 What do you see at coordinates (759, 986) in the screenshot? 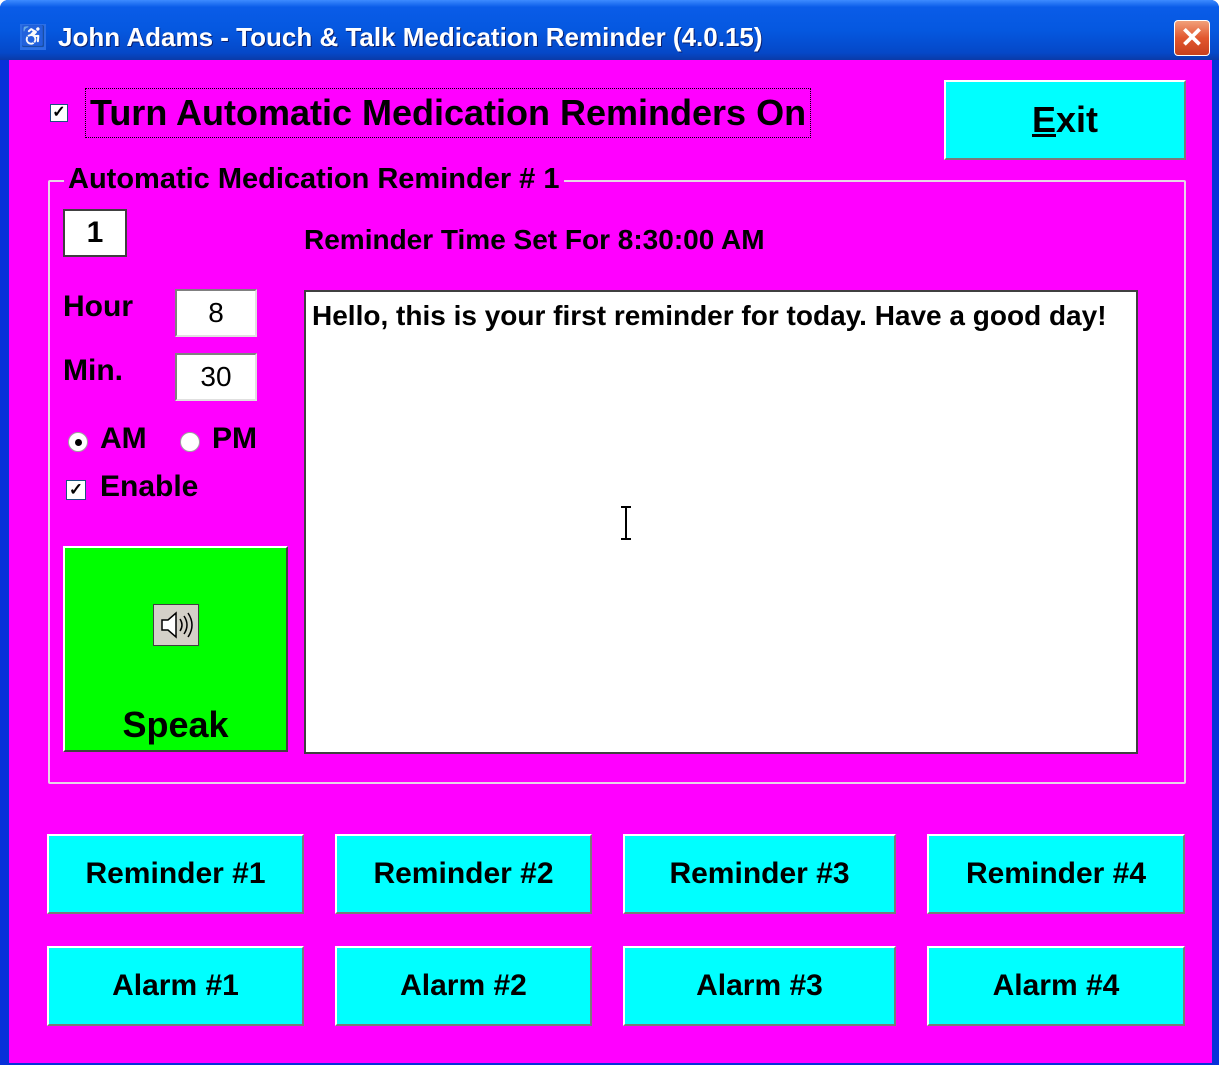
I see `alarm-3-button: Alarm #3` at bounding box center [759, 986].